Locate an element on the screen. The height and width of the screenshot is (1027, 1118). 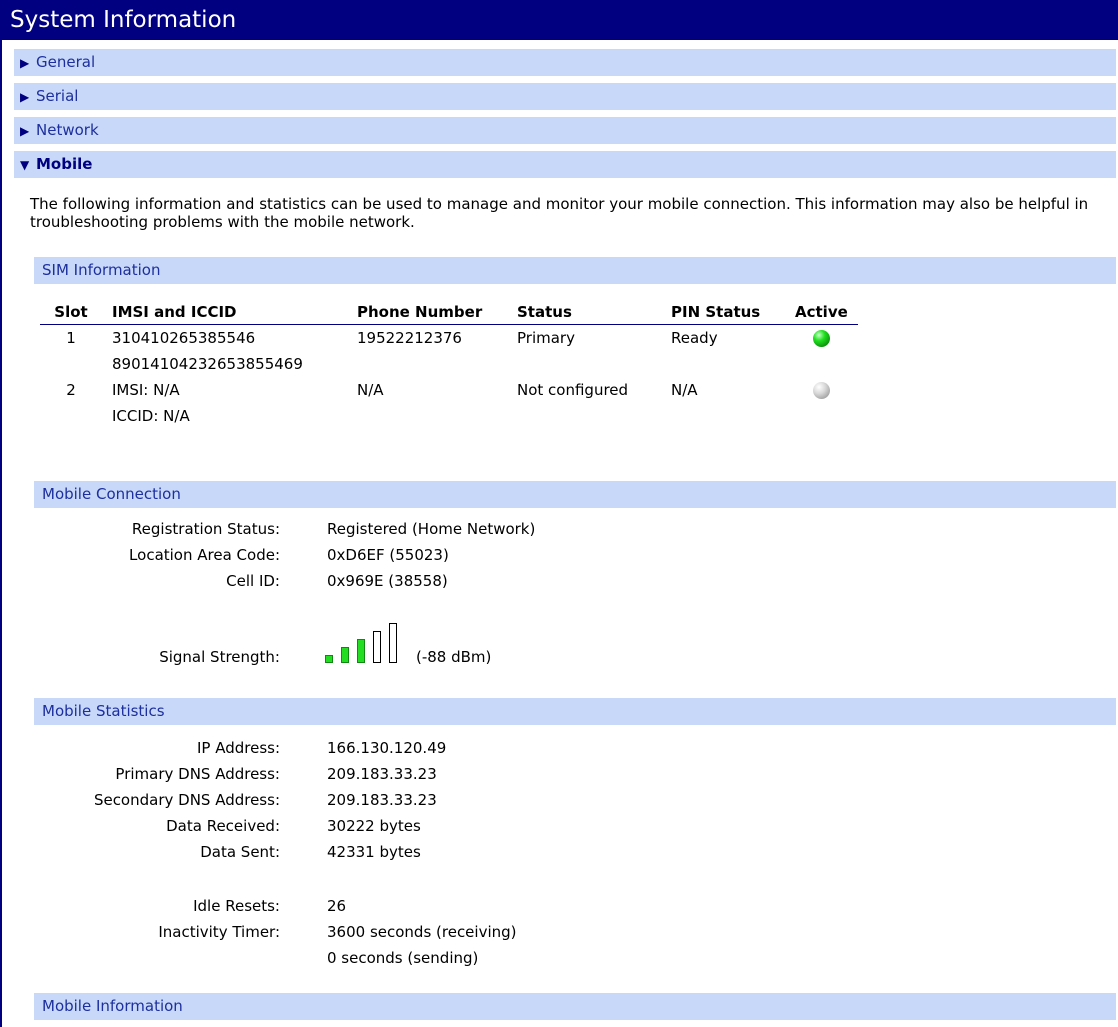
primary-dns-label: Primary DNS Address: is located at coordinates (197, 774).